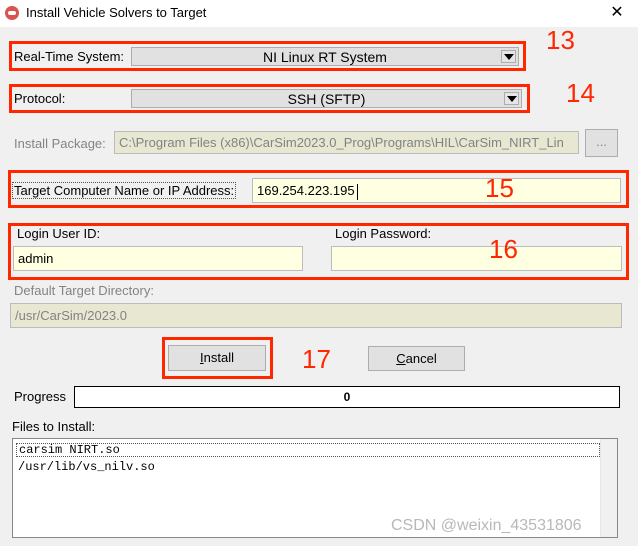 This screenshot has height=546, width=638. What do you see at coordinates (608, 488) in the screenshot?
I see `vertical-scrollbar` at bounding box center [608, 488].